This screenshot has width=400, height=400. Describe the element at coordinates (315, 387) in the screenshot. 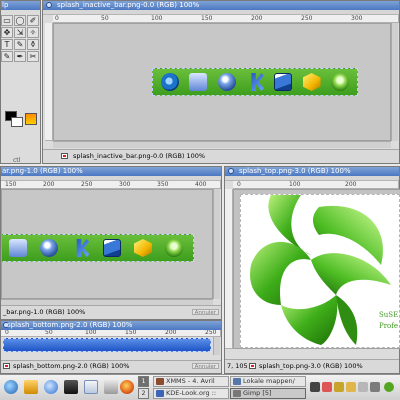

I see `tray-monitor-icon` at that location.